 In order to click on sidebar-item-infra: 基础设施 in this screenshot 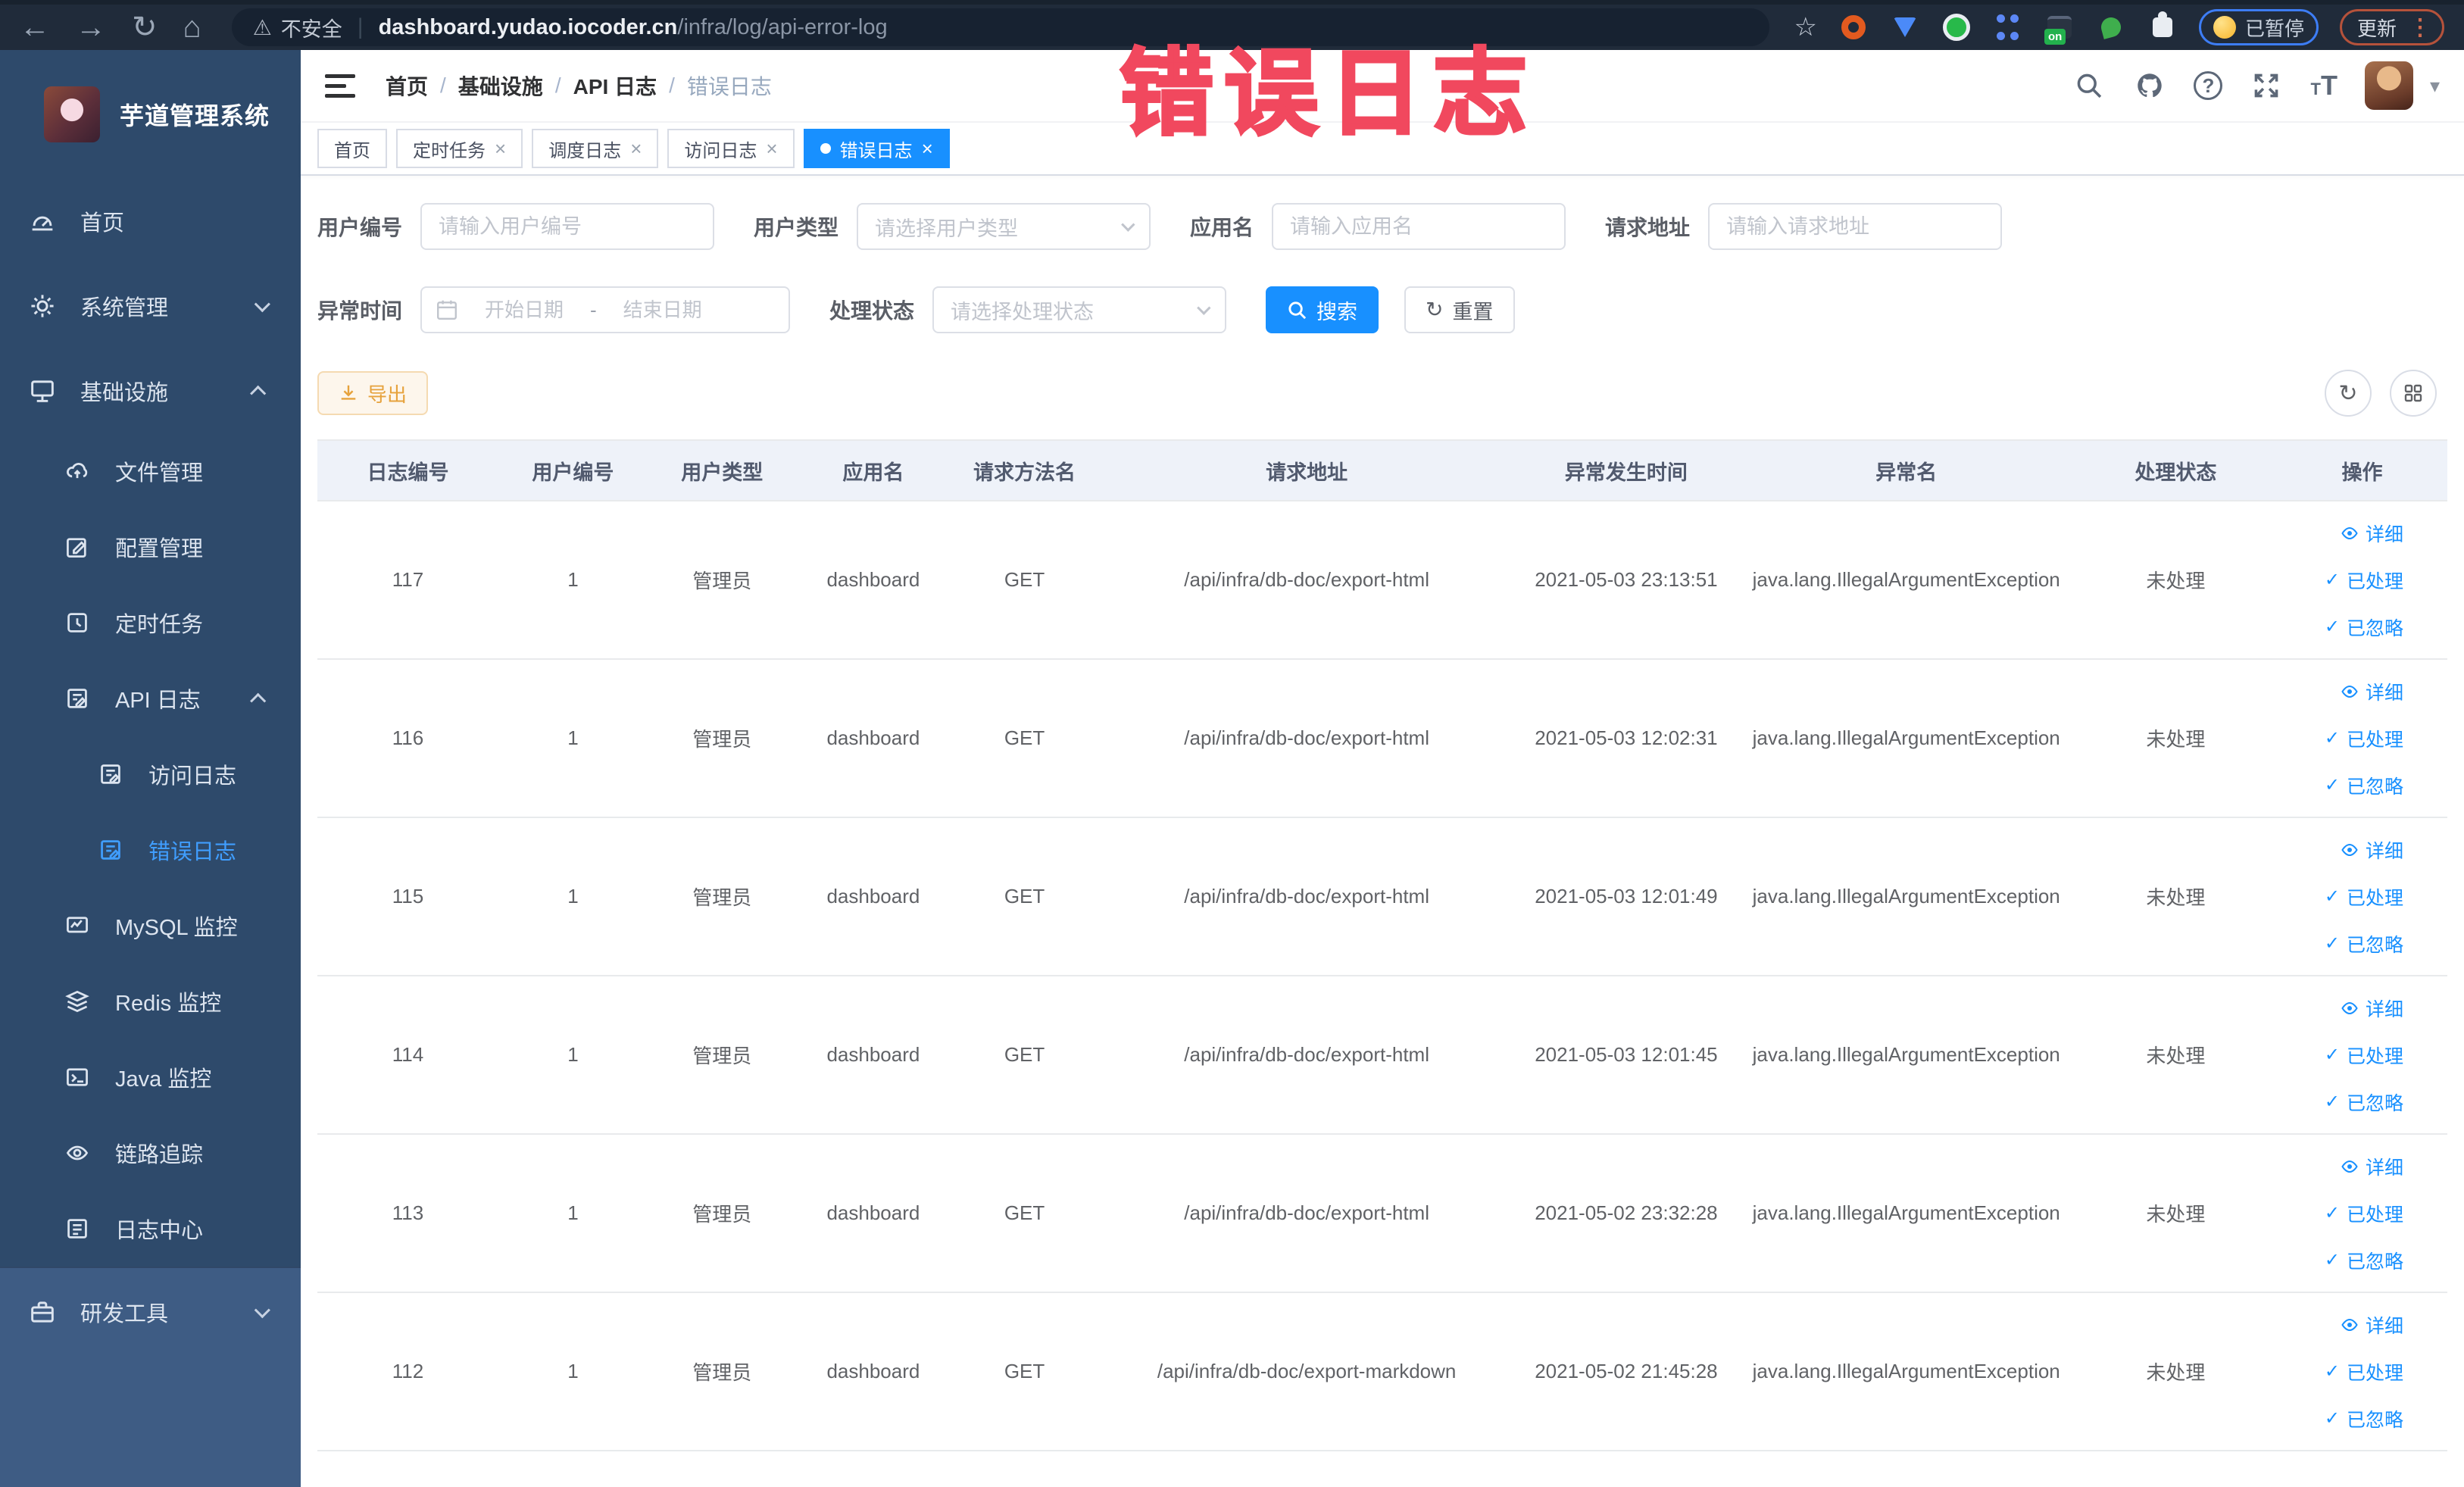, I will do `click(150, 390)`.